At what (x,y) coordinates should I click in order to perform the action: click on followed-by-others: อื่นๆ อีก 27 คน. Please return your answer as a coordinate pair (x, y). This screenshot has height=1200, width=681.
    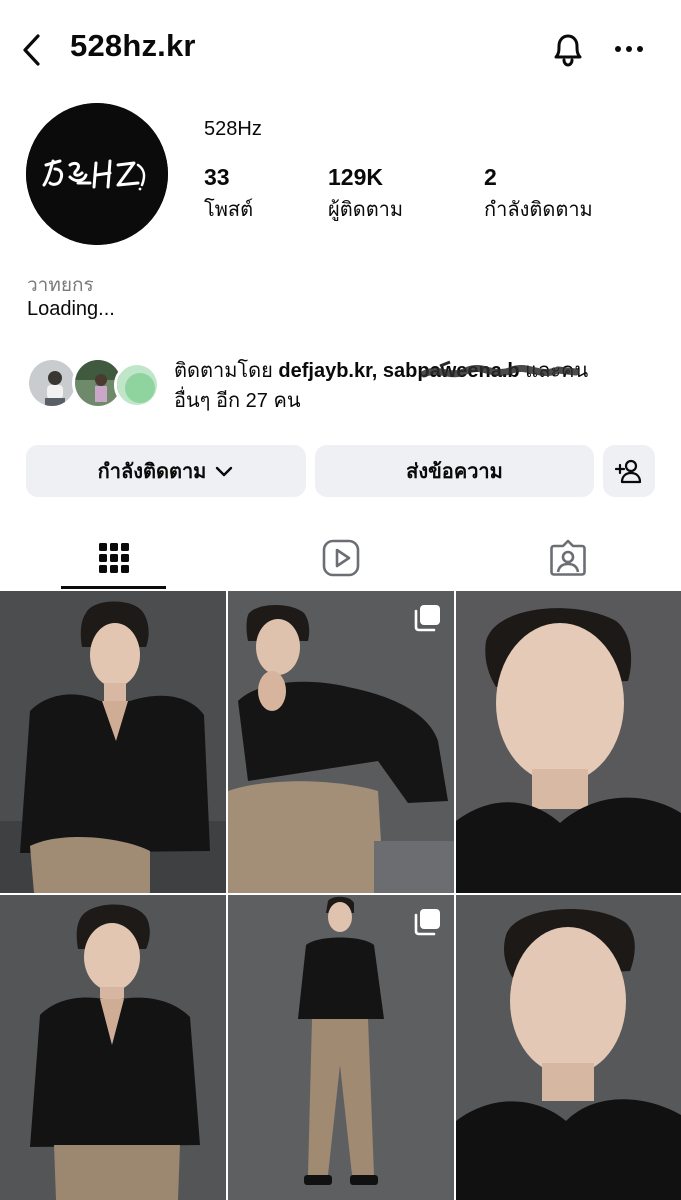
    Looking at the image, I should click on (237, 401).